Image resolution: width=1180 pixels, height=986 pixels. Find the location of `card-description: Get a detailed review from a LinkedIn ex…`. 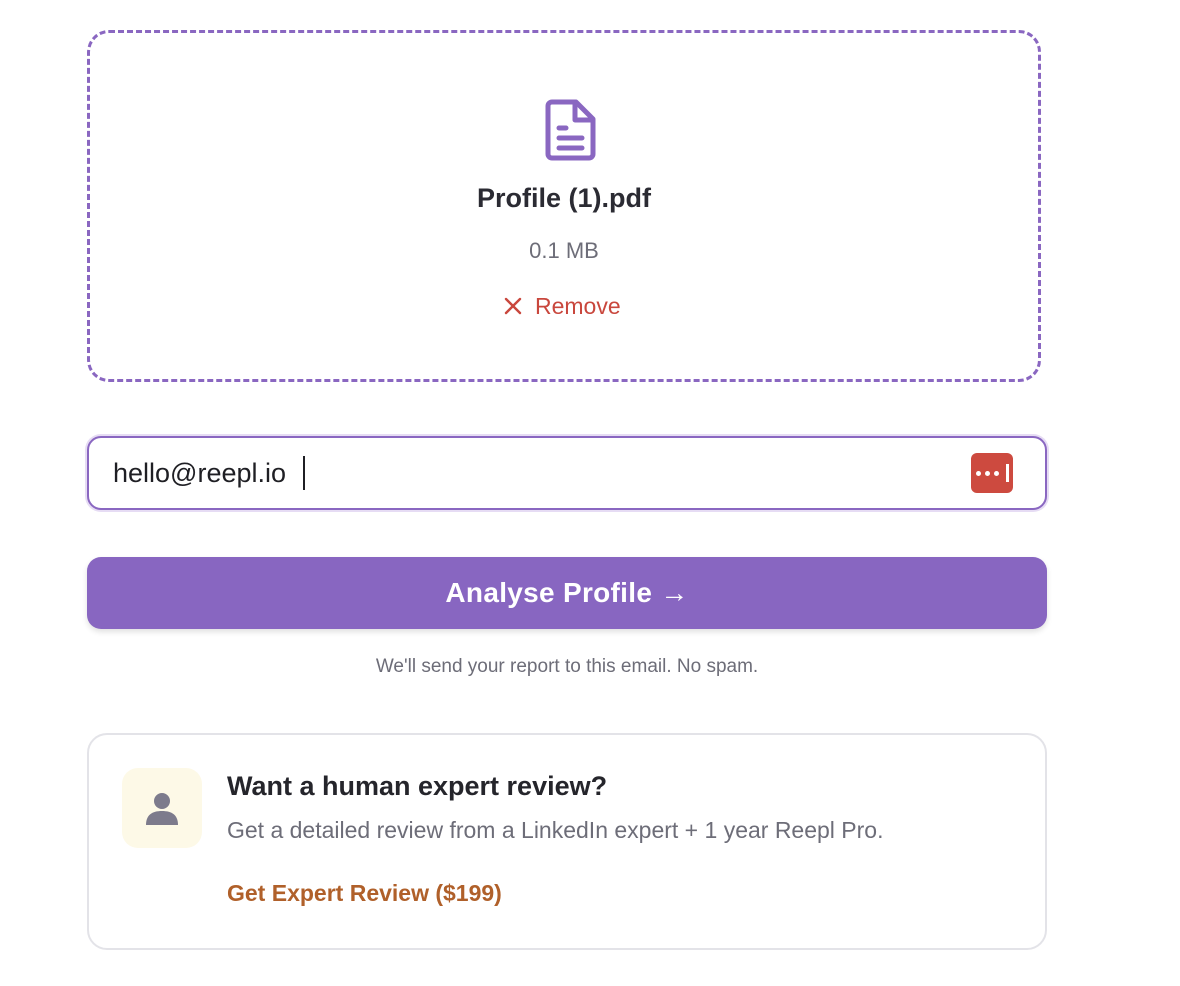

card-description: Get a detailed review from a LinkedIn ex… is located at coordinates (555, 830).